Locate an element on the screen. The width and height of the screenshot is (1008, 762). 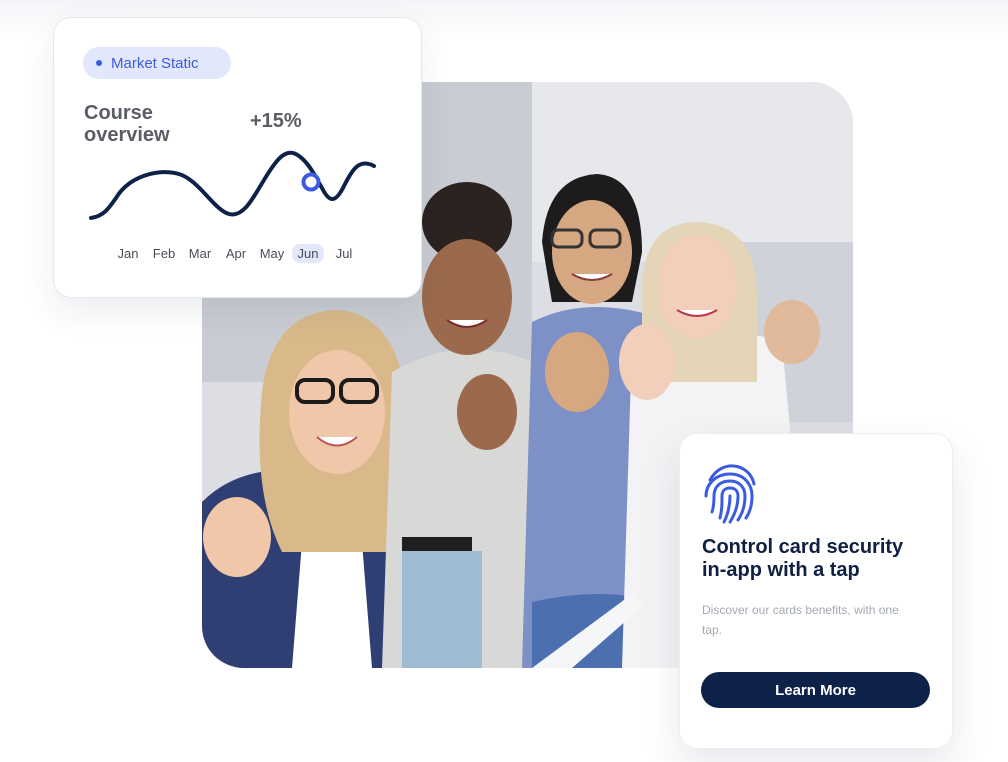
curve-line is located at coordinates (232, 185).